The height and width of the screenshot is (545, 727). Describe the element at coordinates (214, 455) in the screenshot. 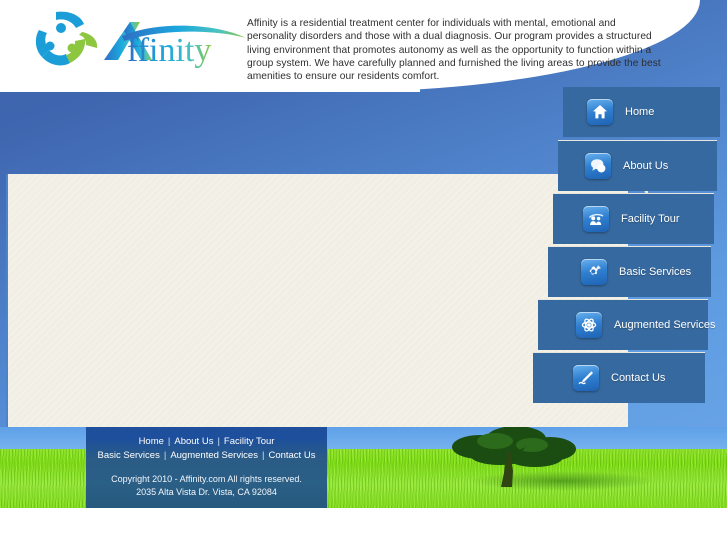

I see `footer-link-augmented-services: Augmented Services` at that location.